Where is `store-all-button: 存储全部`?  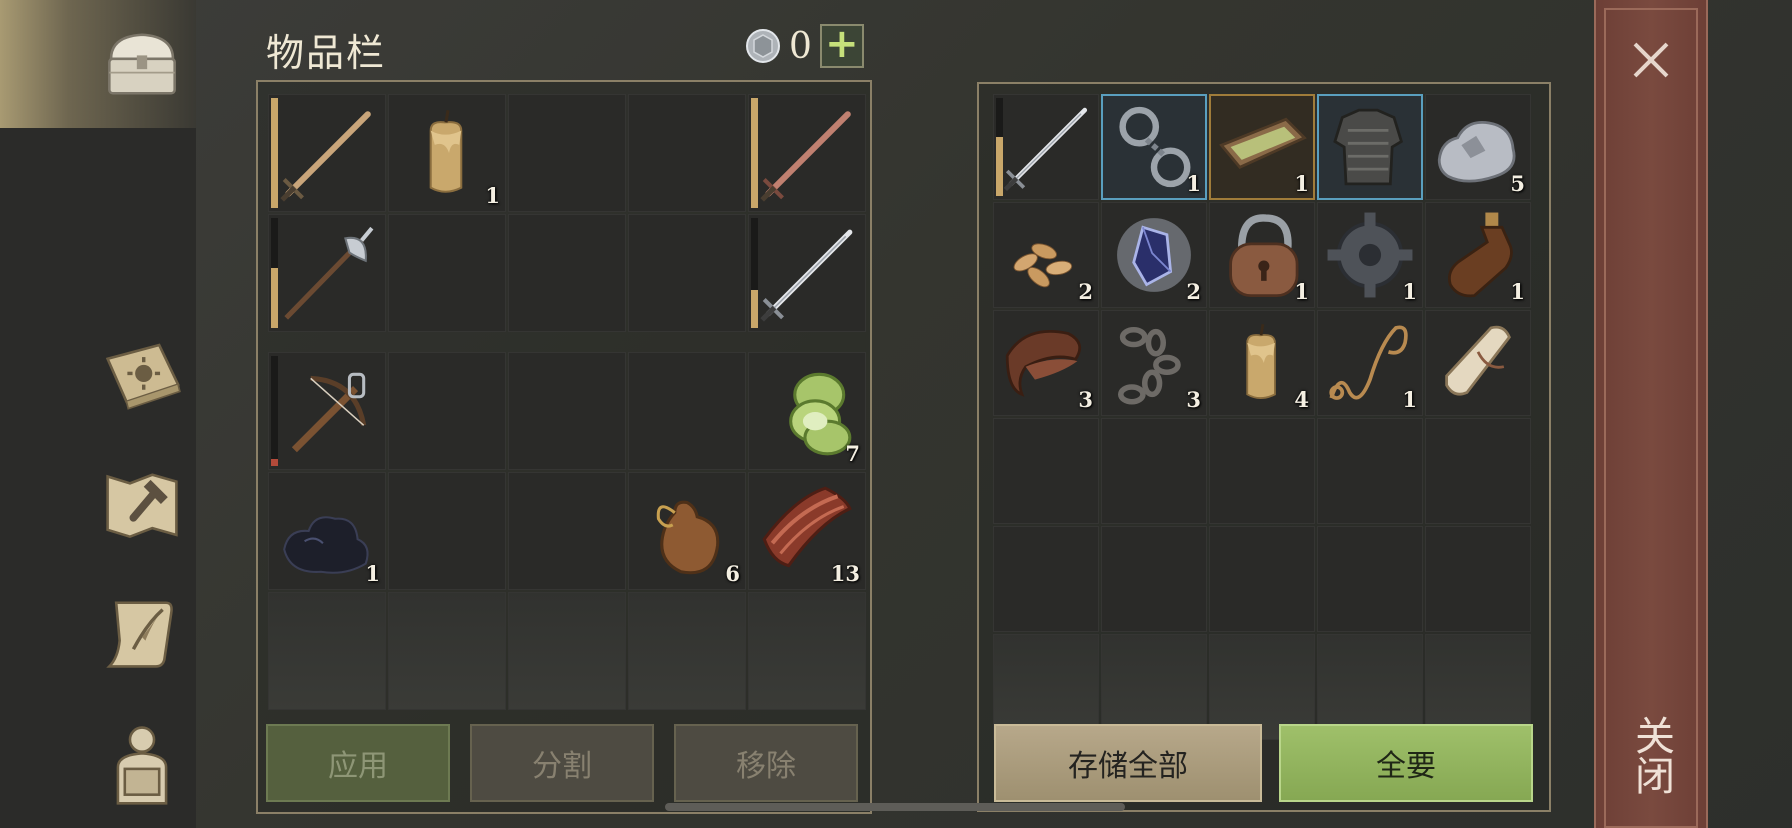 store-all-button: 存储全部 is located at coordinates (1128, 763).